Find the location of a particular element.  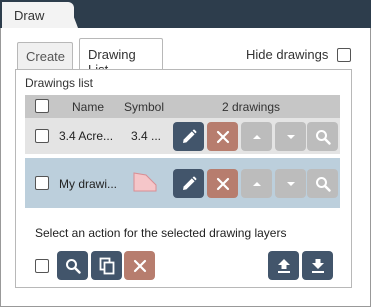

download-button is located at coordinates (317, 265).